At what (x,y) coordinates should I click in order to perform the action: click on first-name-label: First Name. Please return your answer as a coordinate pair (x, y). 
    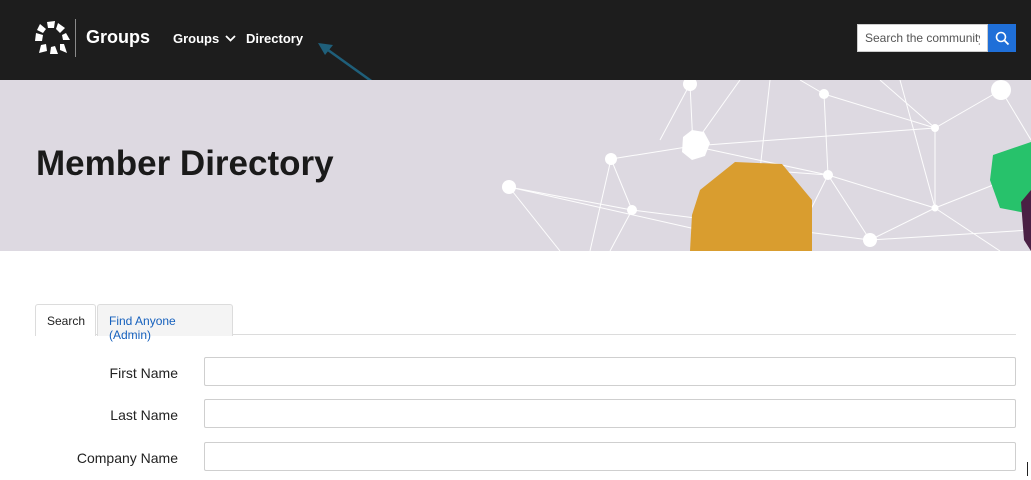
    Looking at the image, I should click on (143, 373).